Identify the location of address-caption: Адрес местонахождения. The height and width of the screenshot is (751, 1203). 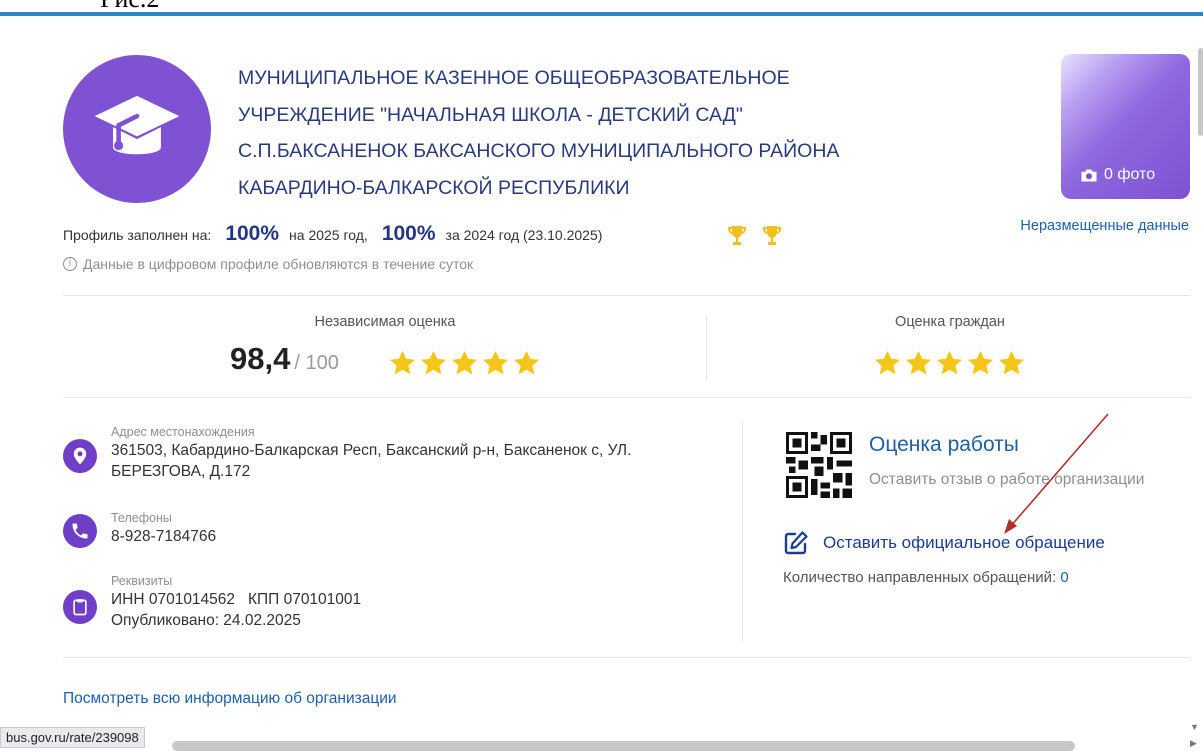
(183, 432).